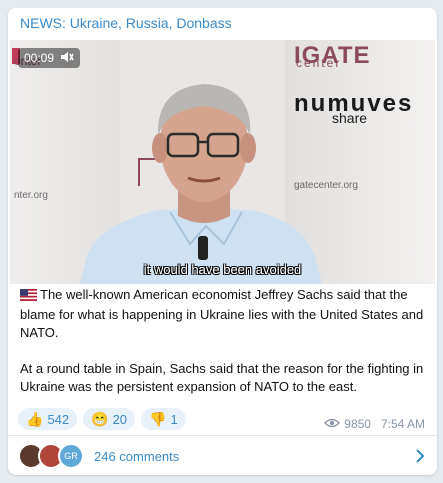 The image size is (443, 483). I want to click on message-meta: 9850 7:54 AM, so click(374, 424).